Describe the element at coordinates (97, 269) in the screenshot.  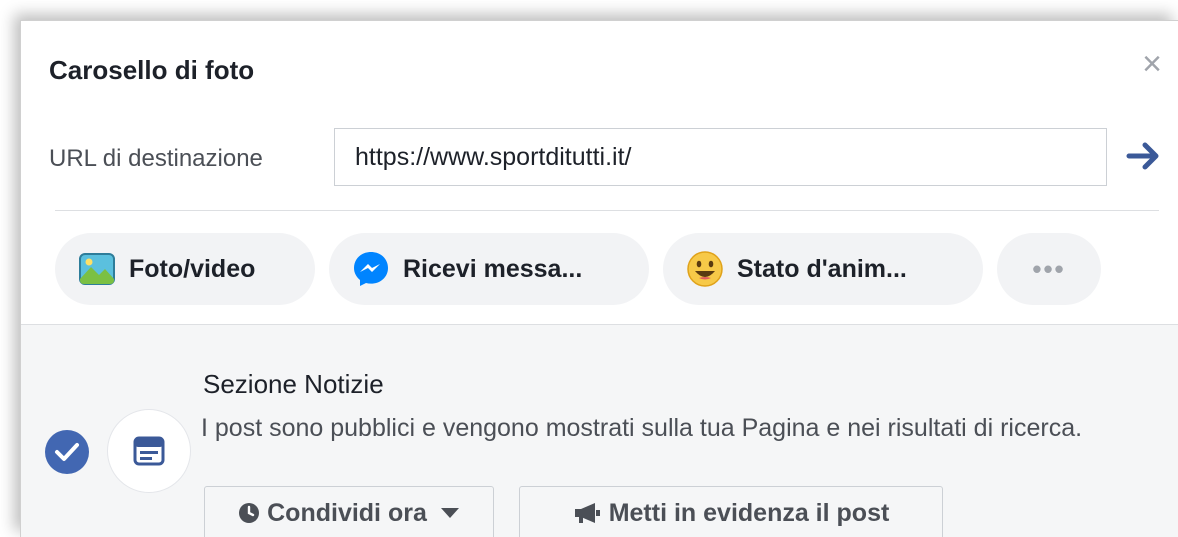
I see `photo-icon` at that location.